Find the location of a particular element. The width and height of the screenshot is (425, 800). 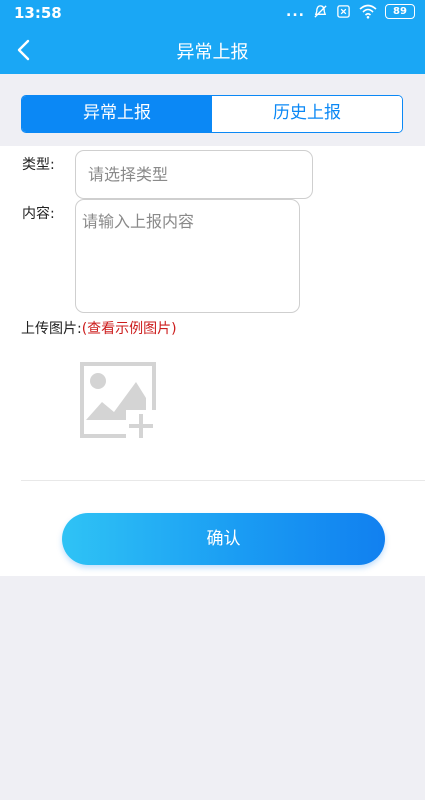

view-example-link: (查看示例图片) is located at coordinates (129, 329).